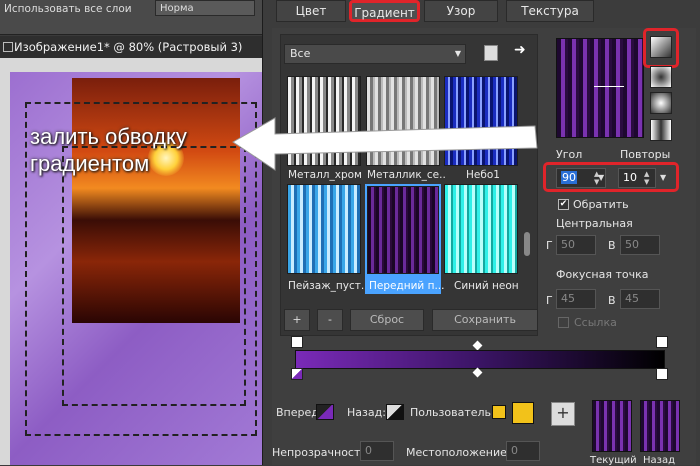  I want to click on opacity-value: 0, so click(368, 450).